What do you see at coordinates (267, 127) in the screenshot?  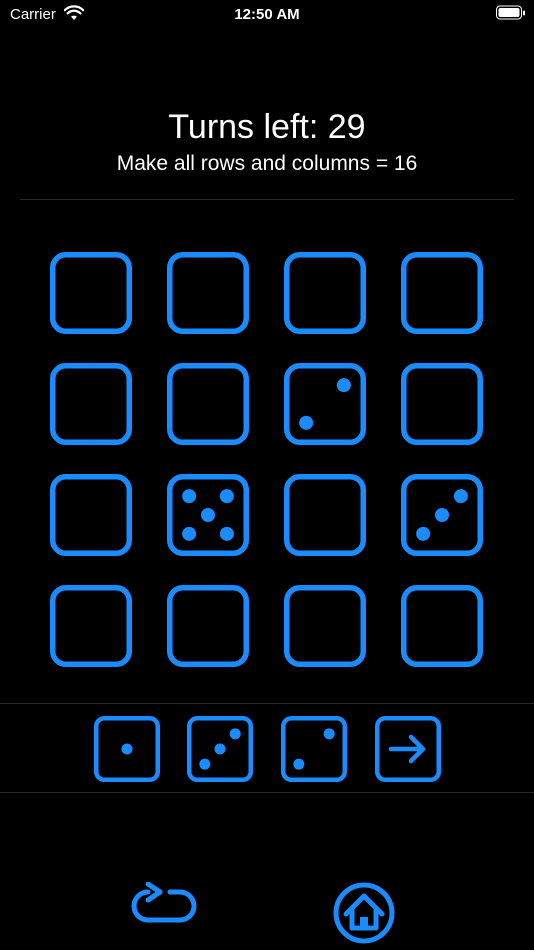 I see `turns-left-title: Turns left: 29` at bounding box center [267, 127].